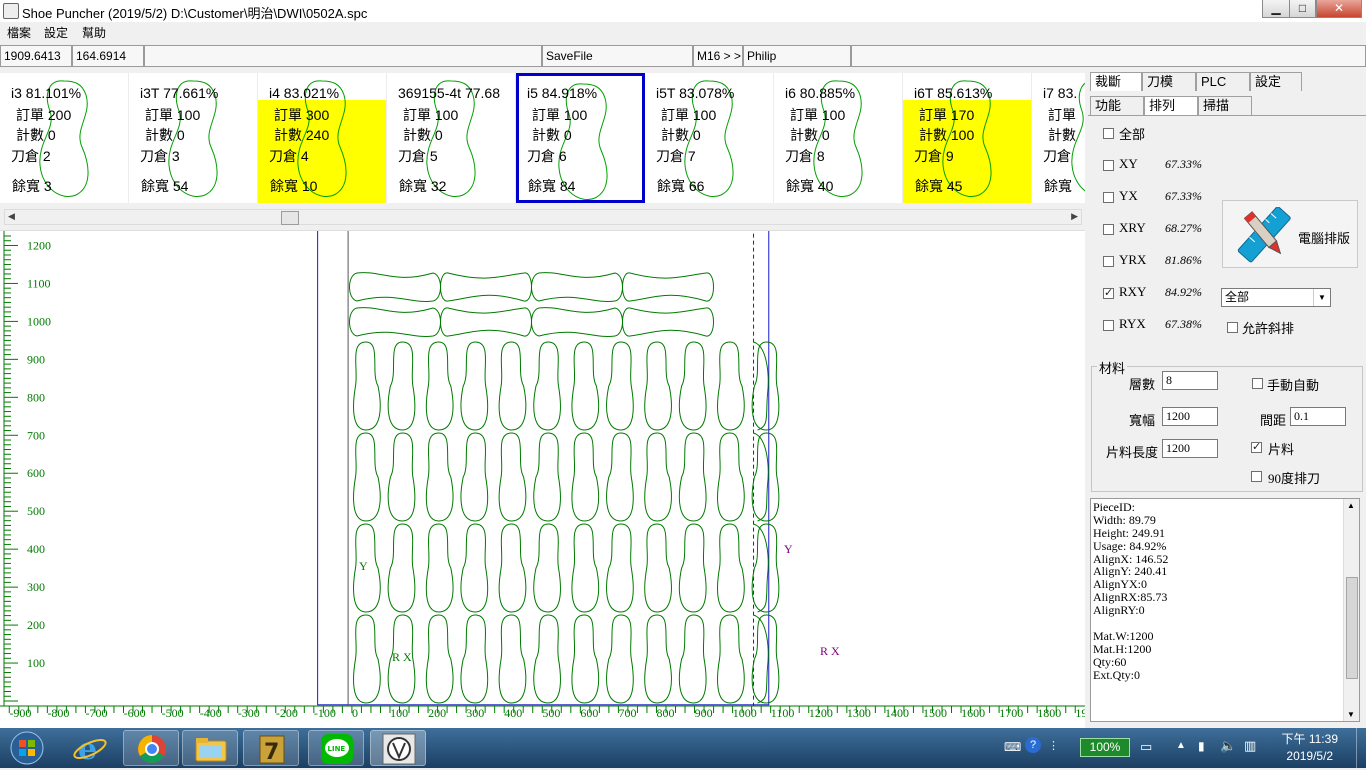  I want to click on manual-auto-label: 手動自動, so click(1293, 385).